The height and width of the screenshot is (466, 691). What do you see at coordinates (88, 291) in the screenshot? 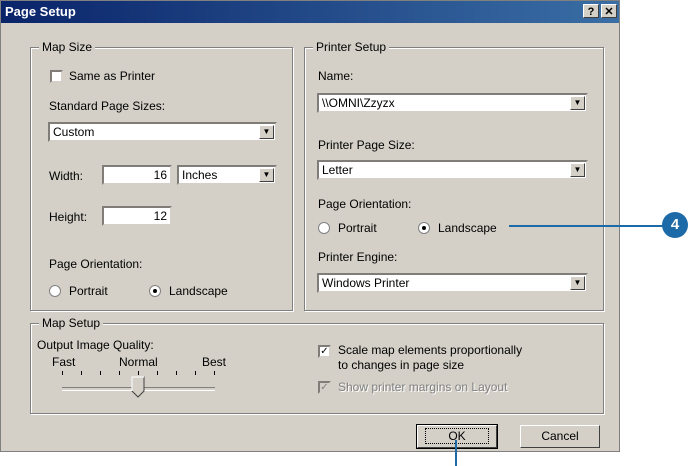
I see `map-portrait-label: Portrait` at bounding box center [88, 291].